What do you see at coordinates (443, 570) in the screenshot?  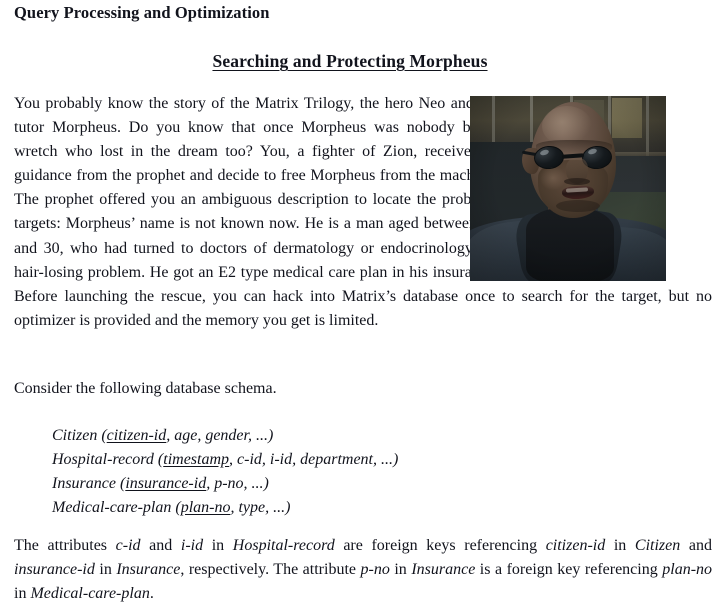 I see `fk-relation-insurance-2: Insurance` at bounding box center [443, 570].